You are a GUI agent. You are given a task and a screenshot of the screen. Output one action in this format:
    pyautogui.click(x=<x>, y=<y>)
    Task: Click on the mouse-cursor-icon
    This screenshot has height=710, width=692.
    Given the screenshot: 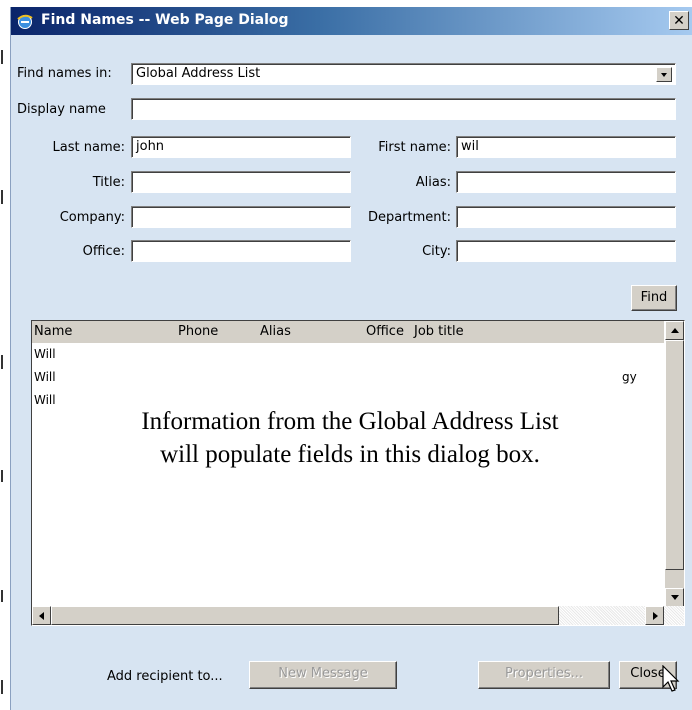 What is the action you would take?
    pyautogui.click(x=671, y=678)
    